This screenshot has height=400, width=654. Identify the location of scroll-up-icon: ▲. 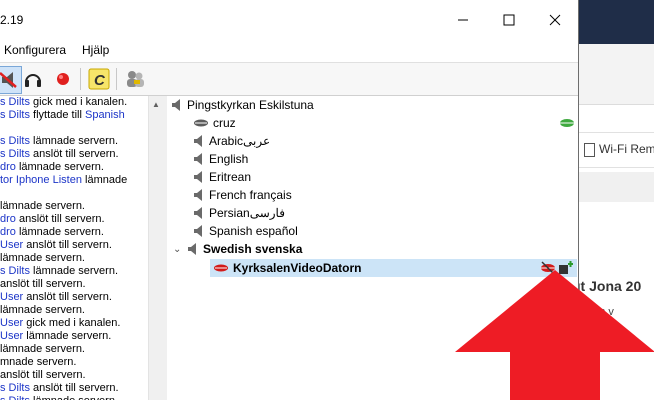
(156, 104).